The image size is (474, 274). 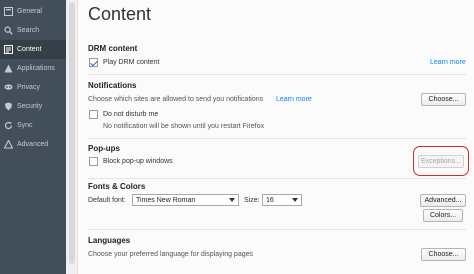 I want to click on block-popups-label: Block pop-up windows, so click(x=138, y=161).